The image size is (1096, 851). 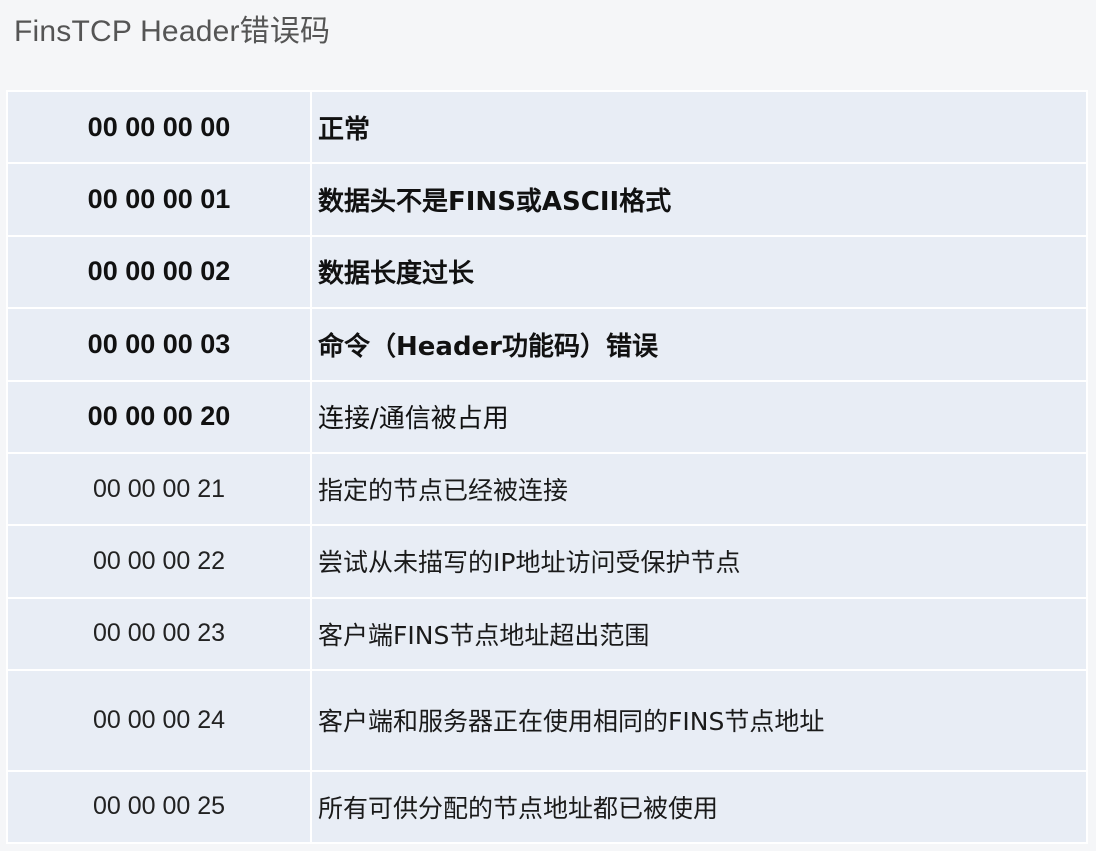 I want to click on table-row: 00 00 00 00 正常, so click(x=547, y=127).